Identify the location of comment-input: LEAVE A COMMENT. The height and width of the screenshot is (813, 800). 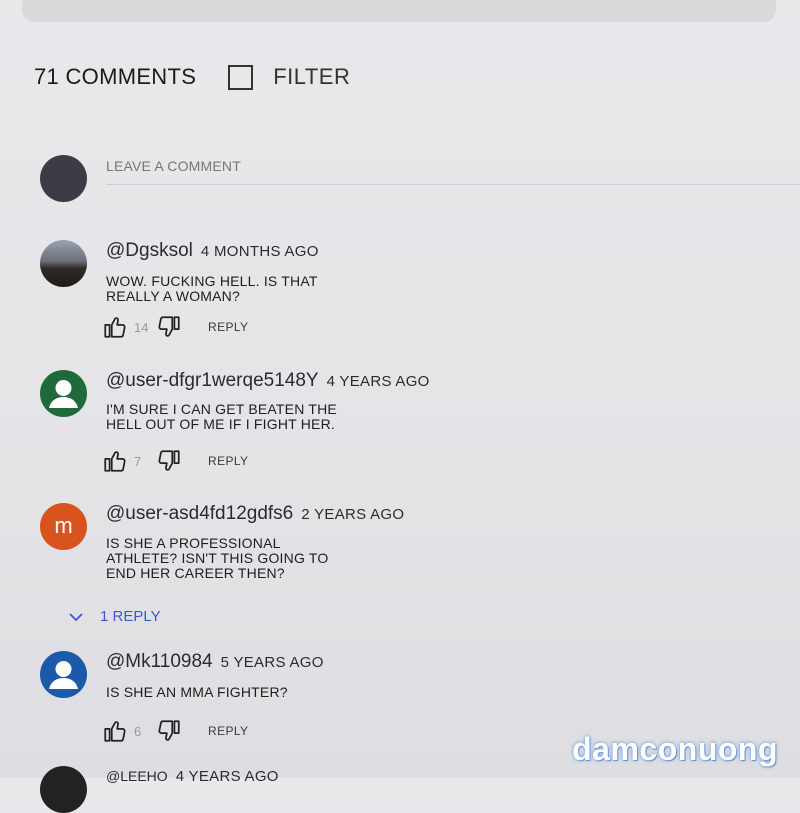
(173, 166).